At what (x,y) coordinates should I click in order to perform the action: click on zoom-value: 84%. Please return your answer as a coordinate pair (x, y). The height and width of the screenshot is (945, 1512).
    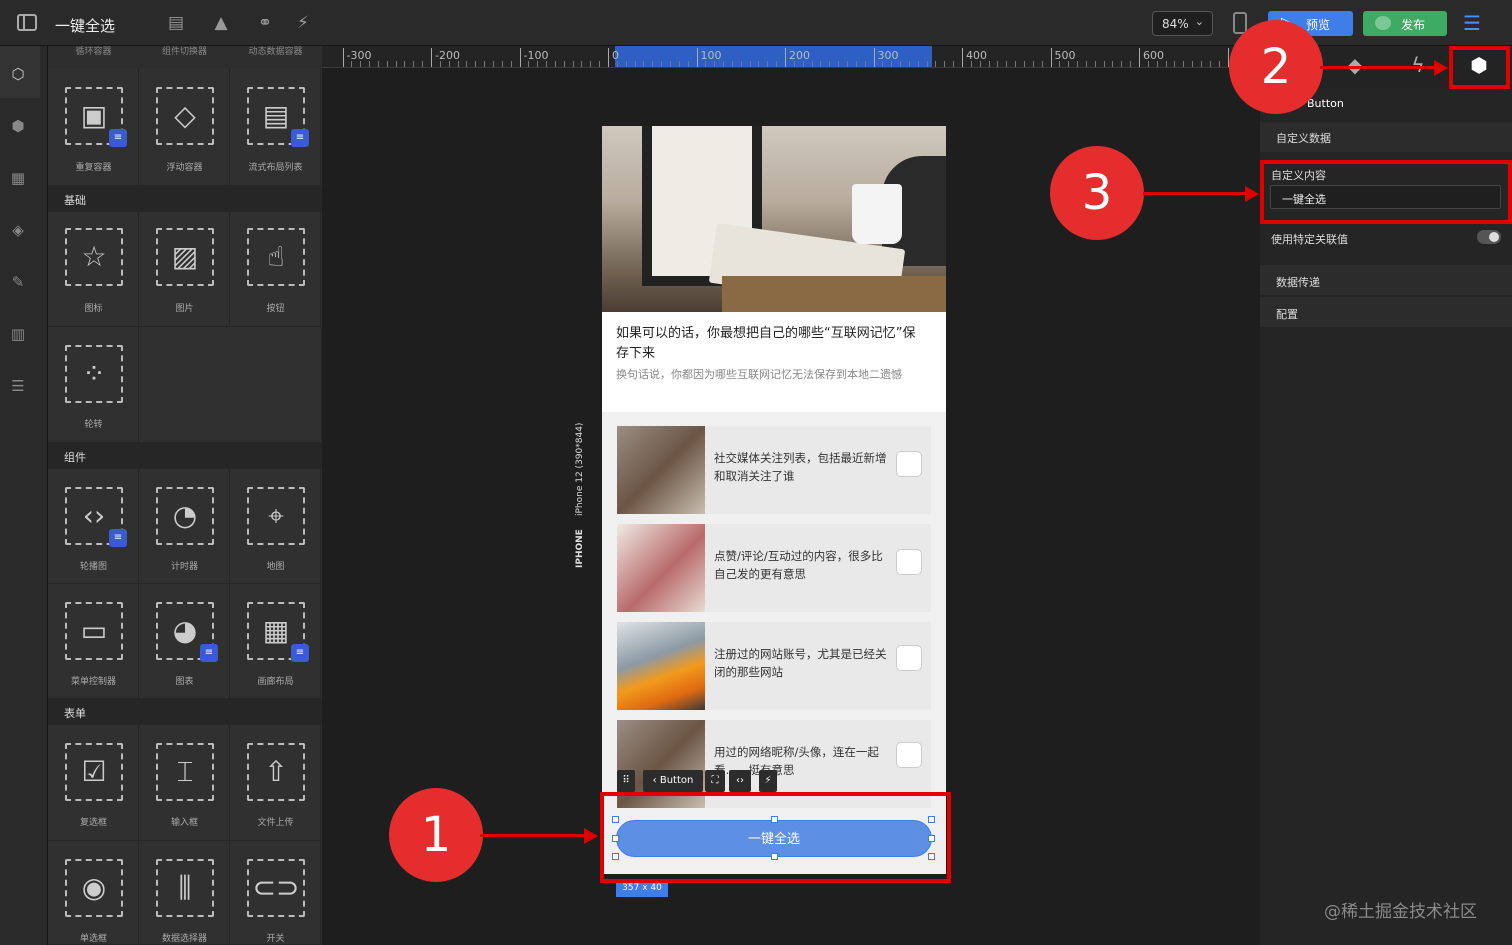
    Looking at the image, I should click on (1175, 24).